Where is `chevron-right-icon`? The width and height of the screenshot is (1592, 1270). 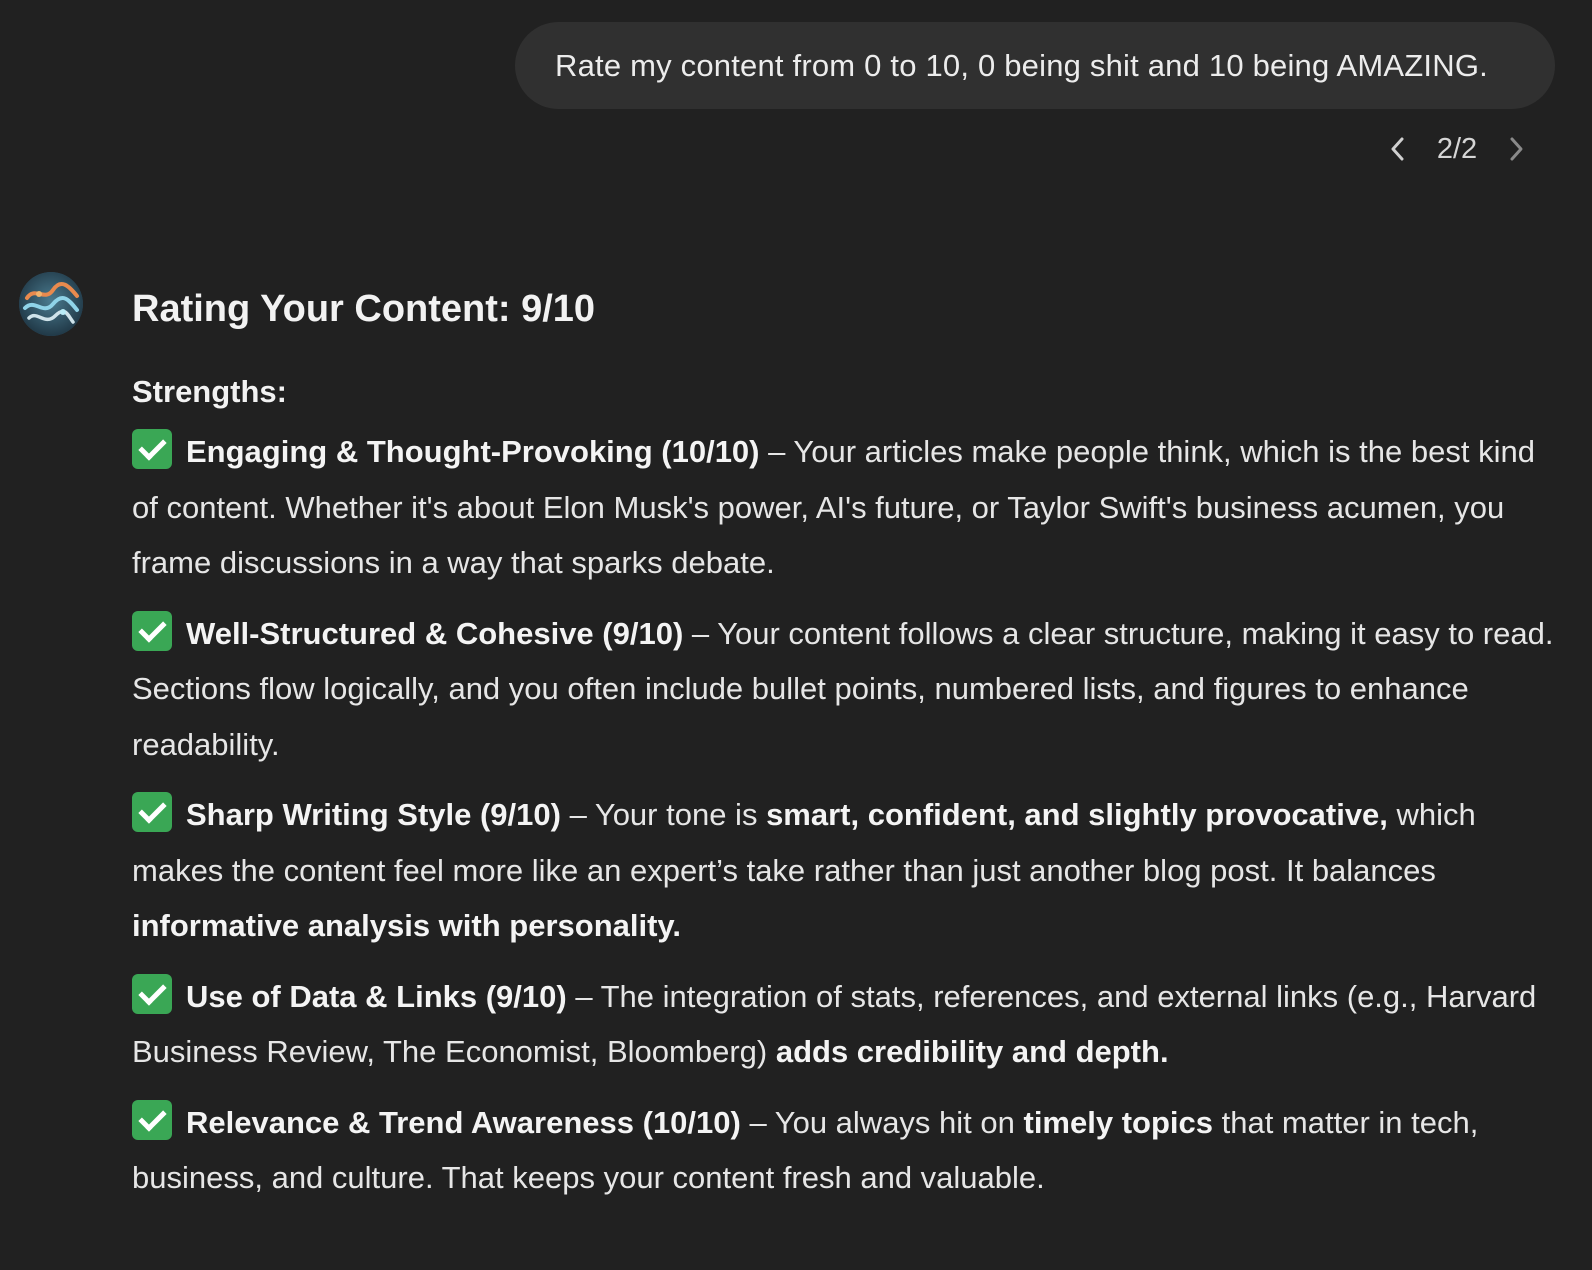
chevron-right-icon is located at coordinates (1516, 149).